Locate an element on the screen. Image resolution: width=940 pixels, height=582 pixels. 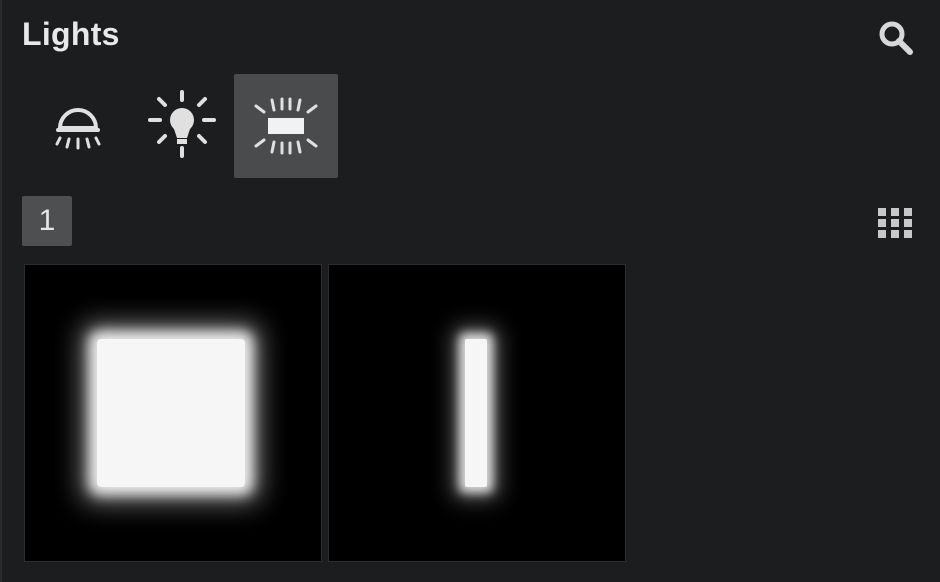
bar-light-shape is located at coordinates (476, 413).